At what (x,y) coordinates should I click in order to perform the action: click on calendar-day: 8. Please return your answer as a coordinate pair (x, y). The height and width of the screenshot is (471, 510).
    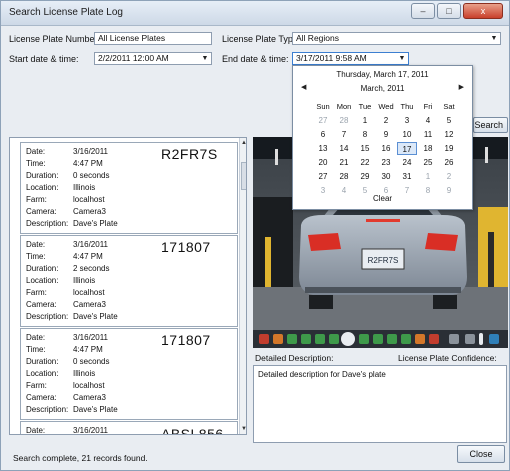
    Looking at the image, I should click on (365, 134).